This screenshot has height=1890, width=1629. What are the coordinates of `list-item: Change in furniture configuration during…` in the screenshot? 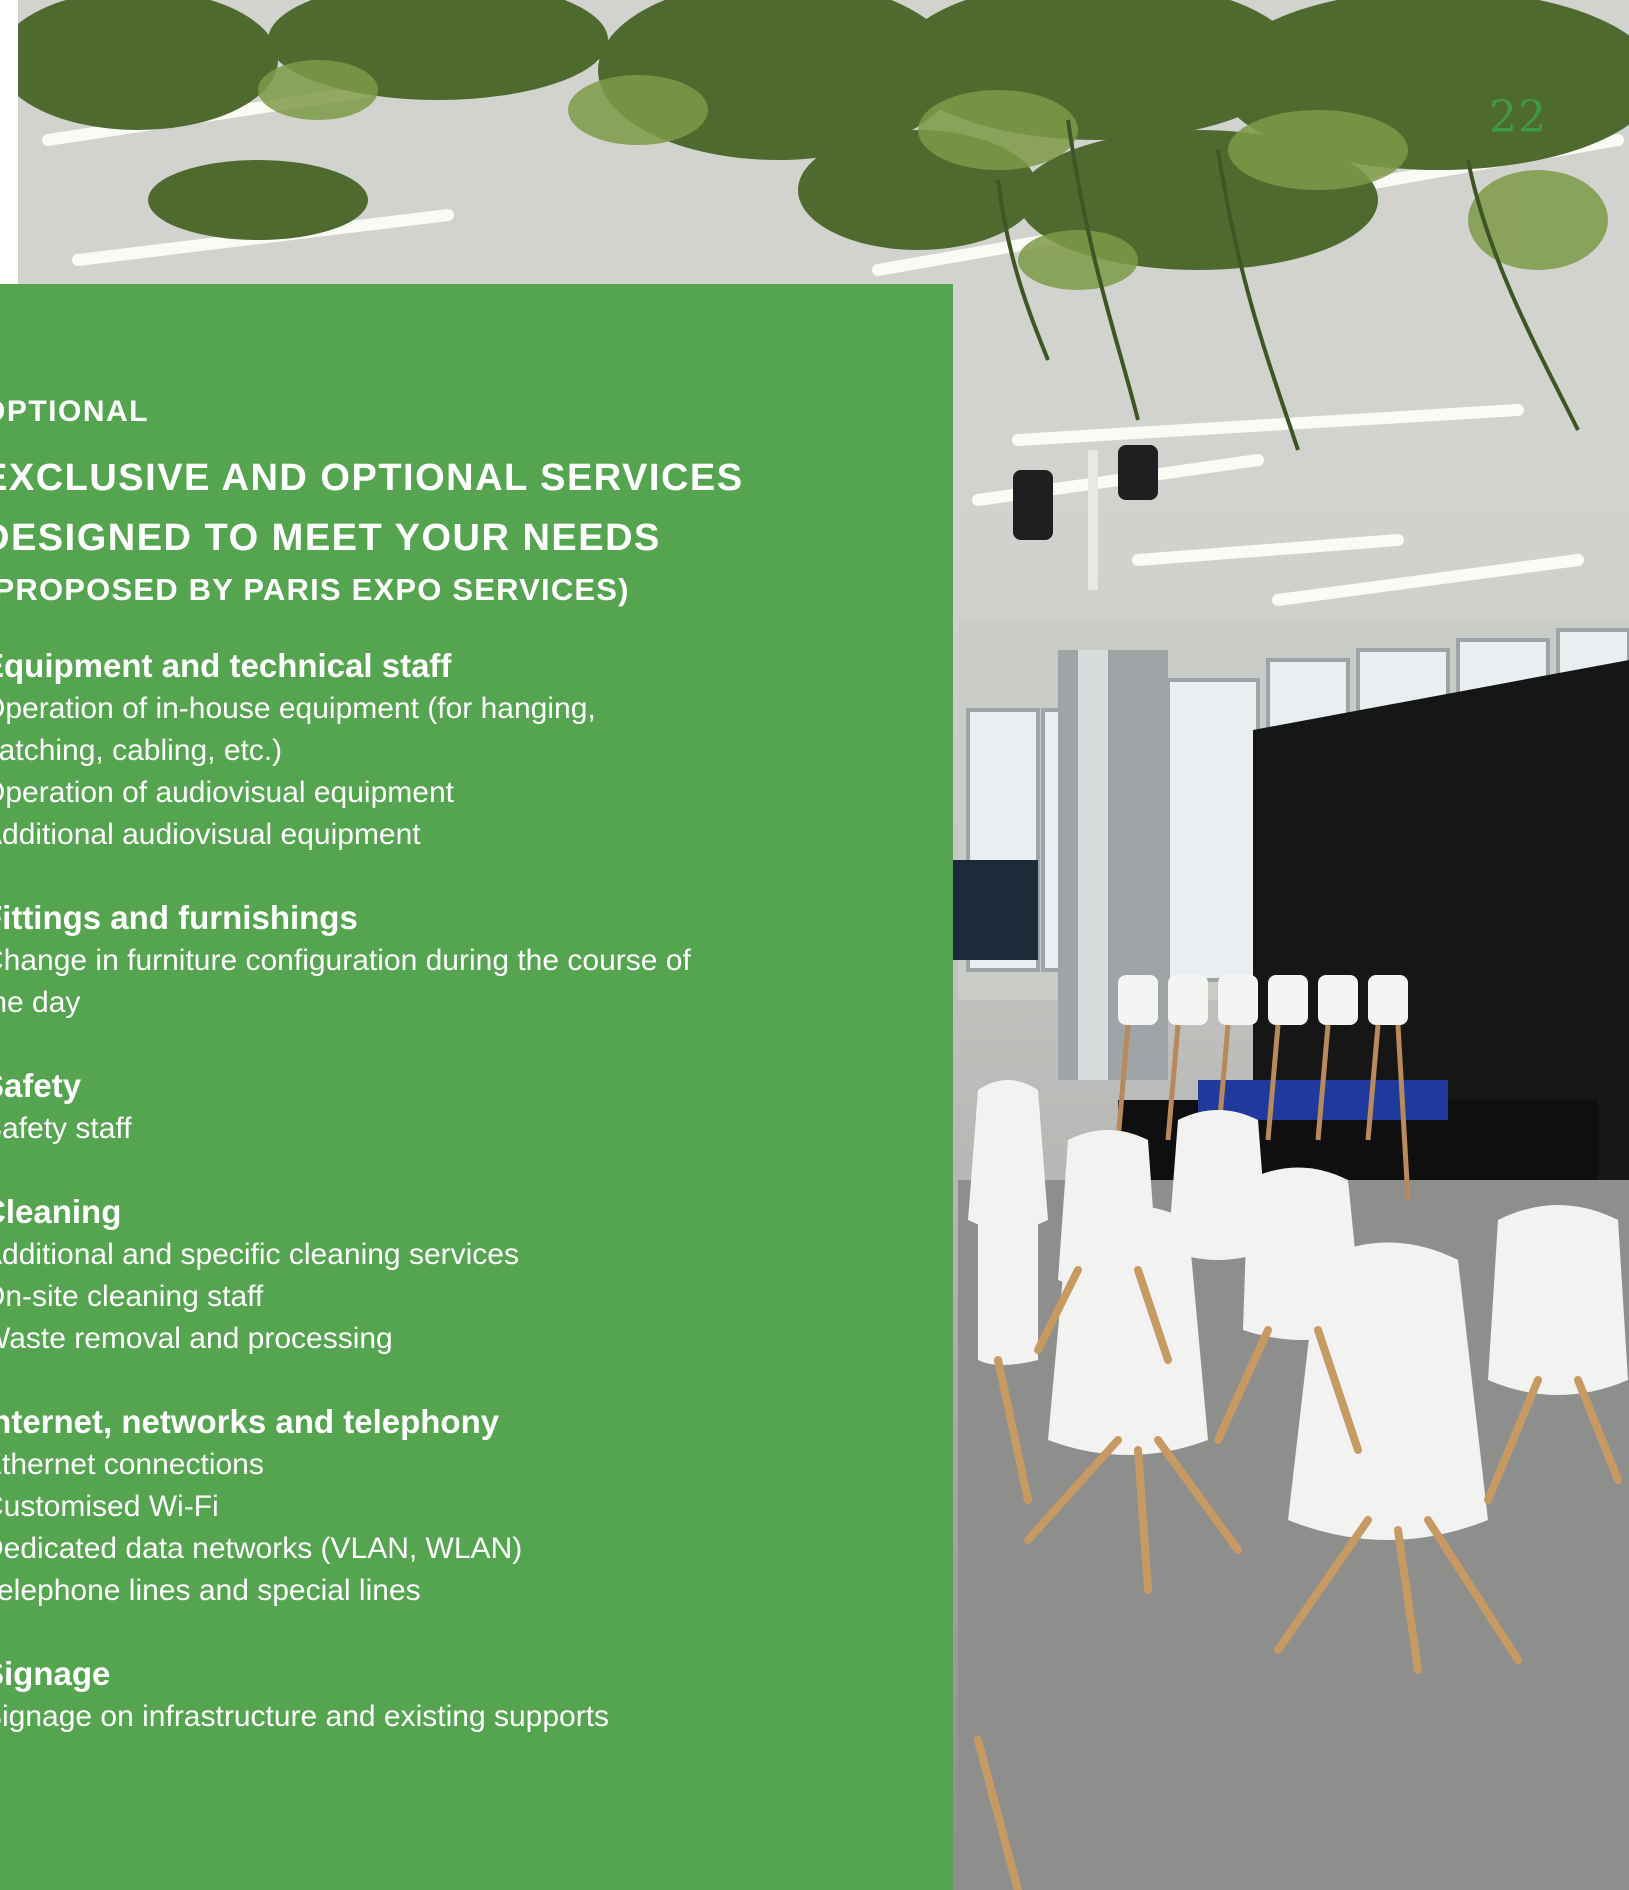 It's located at (345, 960).